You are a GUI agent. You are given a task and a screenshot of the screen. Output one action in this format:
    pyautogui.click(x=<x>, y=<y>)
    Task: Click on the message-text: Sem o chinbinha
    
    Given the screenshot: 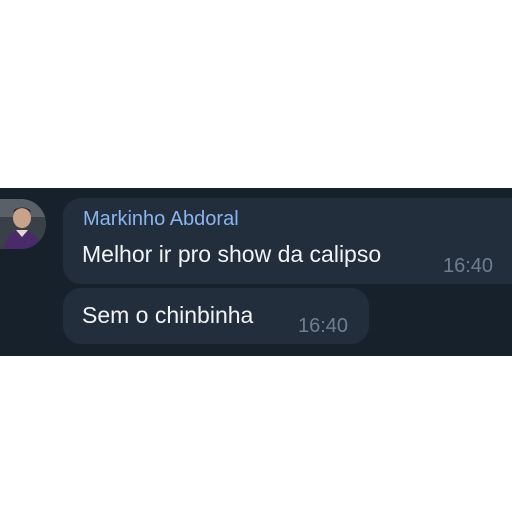 What is the action you would take?
    pyautogui.click(x=168, y=315)
    